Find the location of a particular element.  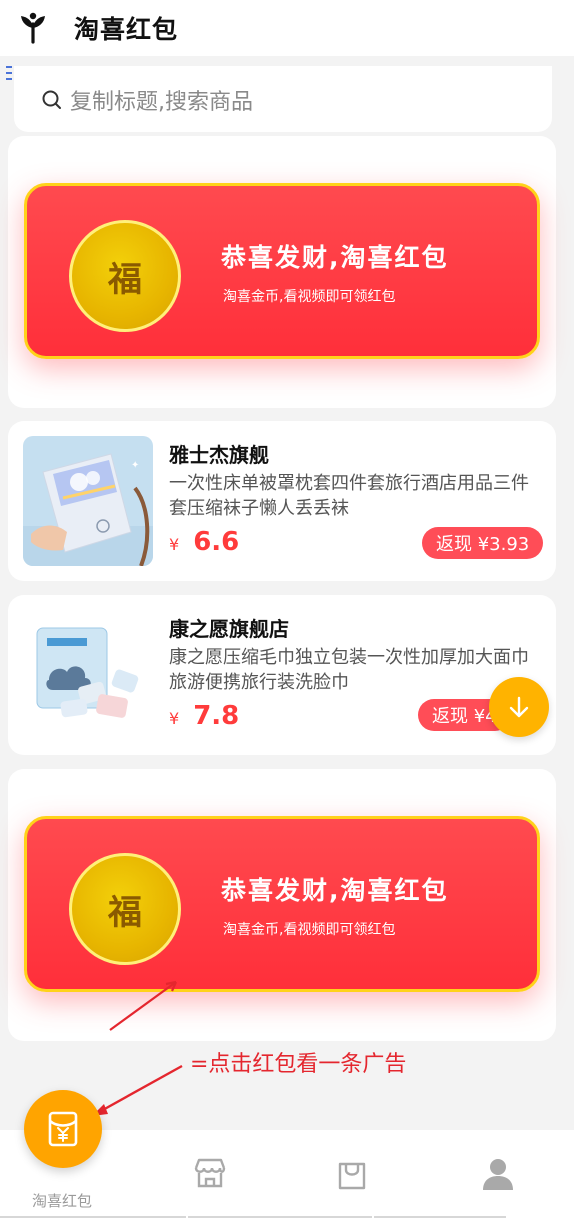

product-description: 康之愿压缩毛巾独立包装一次性加厚加大面巾旅游便携旅行装洗脸巾 is located at coordinates (349, 670).